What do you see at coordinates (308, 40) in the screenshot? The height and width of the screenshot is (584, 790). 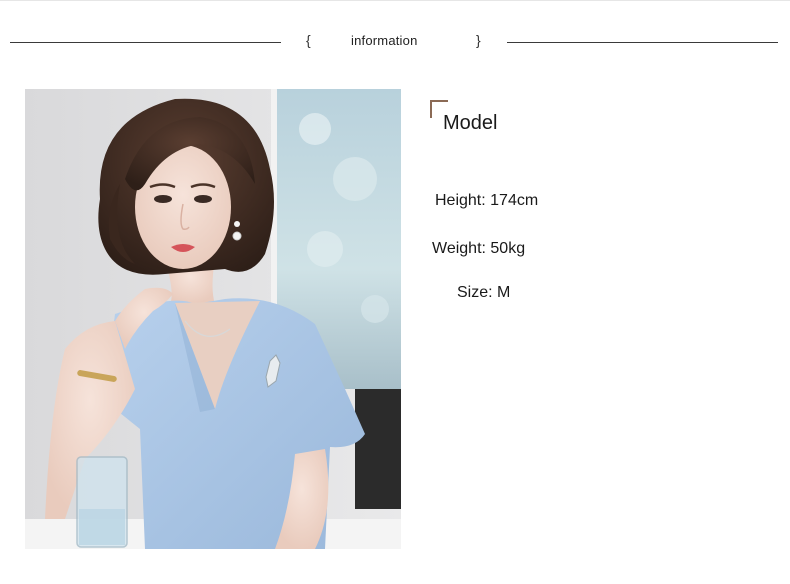 I see `header-open-brace: {` at bounding box center [308, 40].